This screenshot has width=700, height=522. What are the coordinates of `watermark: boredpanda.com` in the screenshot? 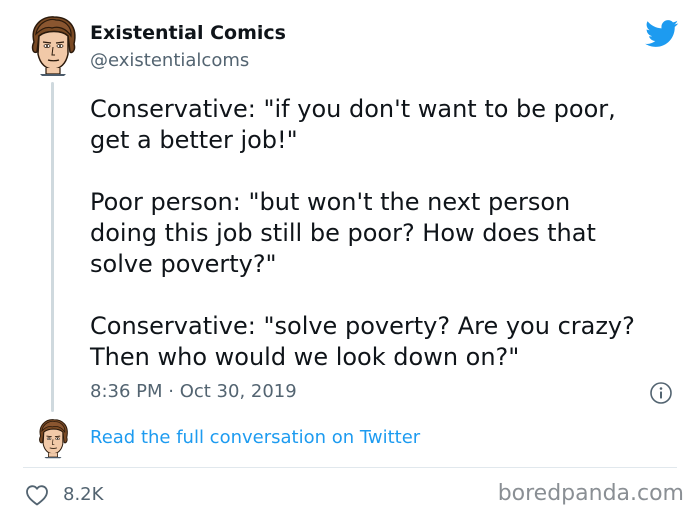 It's located at (590, 493).